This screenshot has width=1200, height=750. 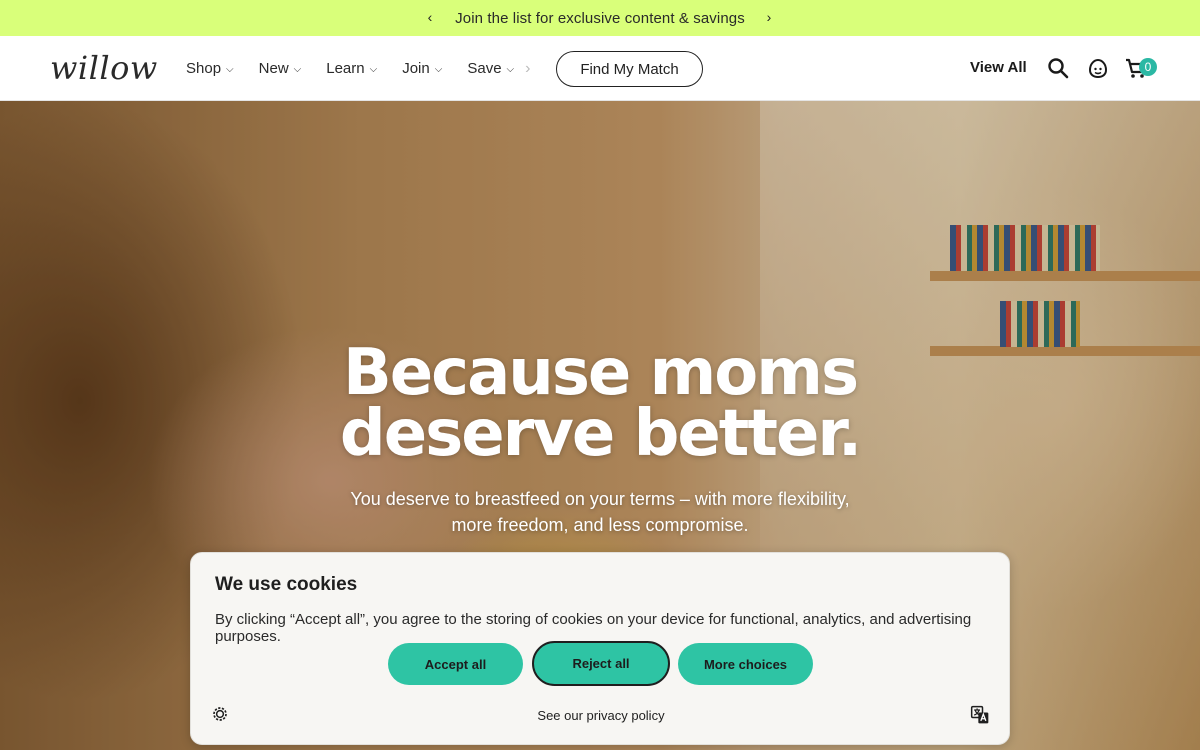 I want to click on nav-item-learn: Learn ⌵, so click(x=351, y=68).